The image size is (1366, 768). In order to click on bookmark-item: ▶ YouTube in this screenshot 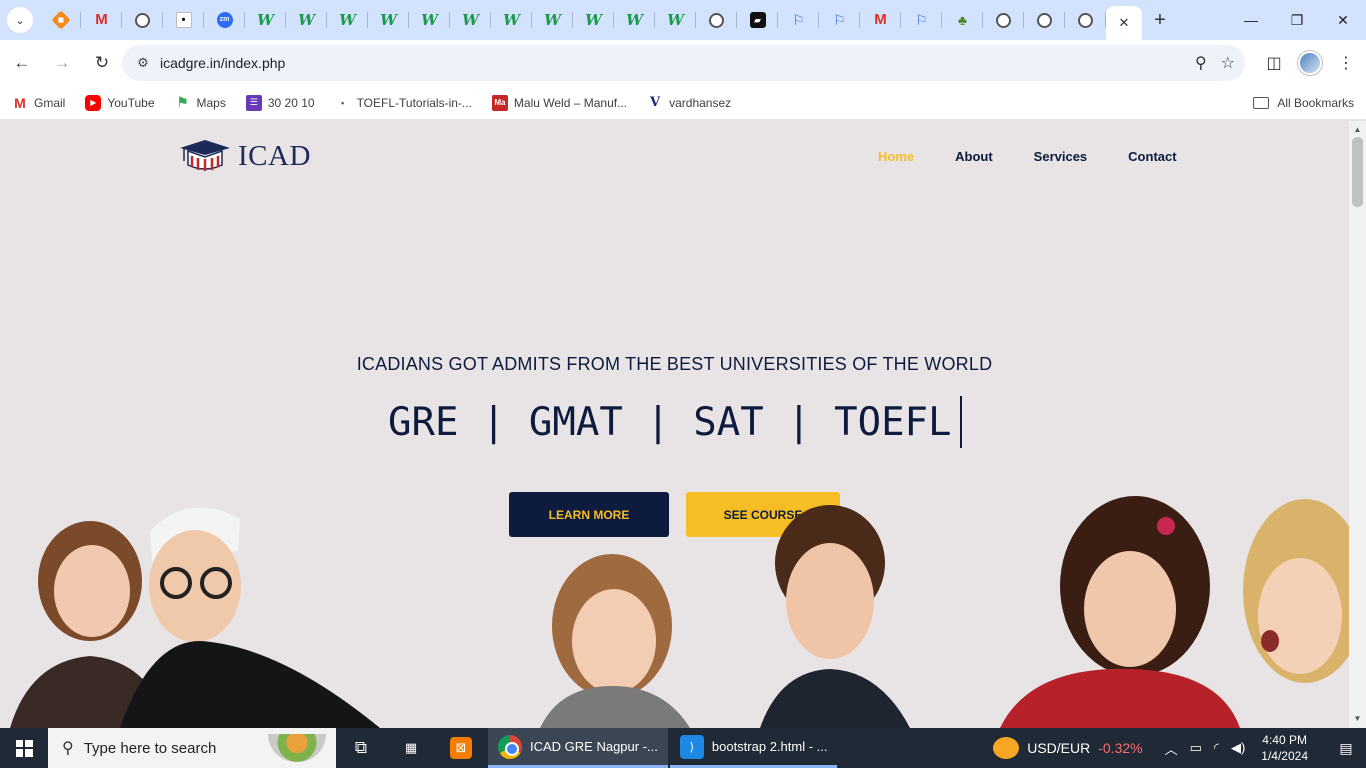, I will do `click(120, 102)`.